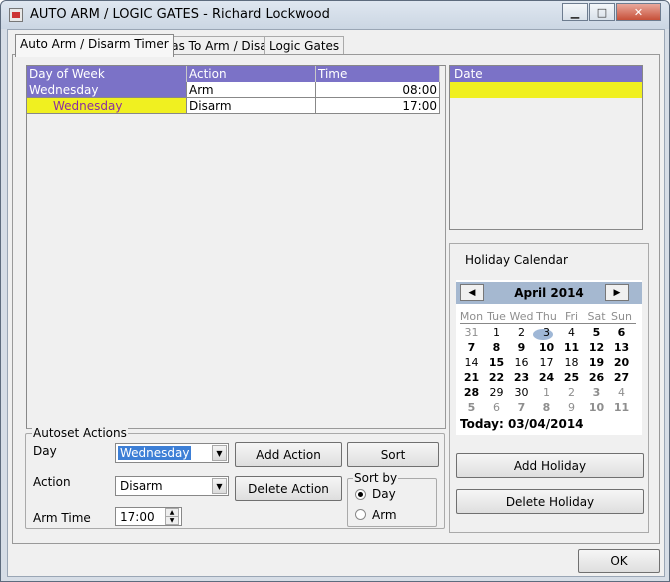  What do you see at coordinates (471, 332) in the screenshot?
I see `calendar-day: 31` at bounding box center [471, 332].